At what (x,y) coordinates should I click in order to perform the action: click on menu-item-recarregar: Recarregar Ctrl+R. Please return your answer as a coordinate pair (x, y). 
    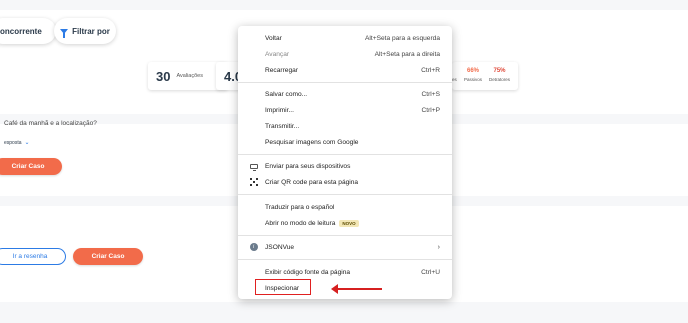
    Looking at the image, I should click on (345, 70).